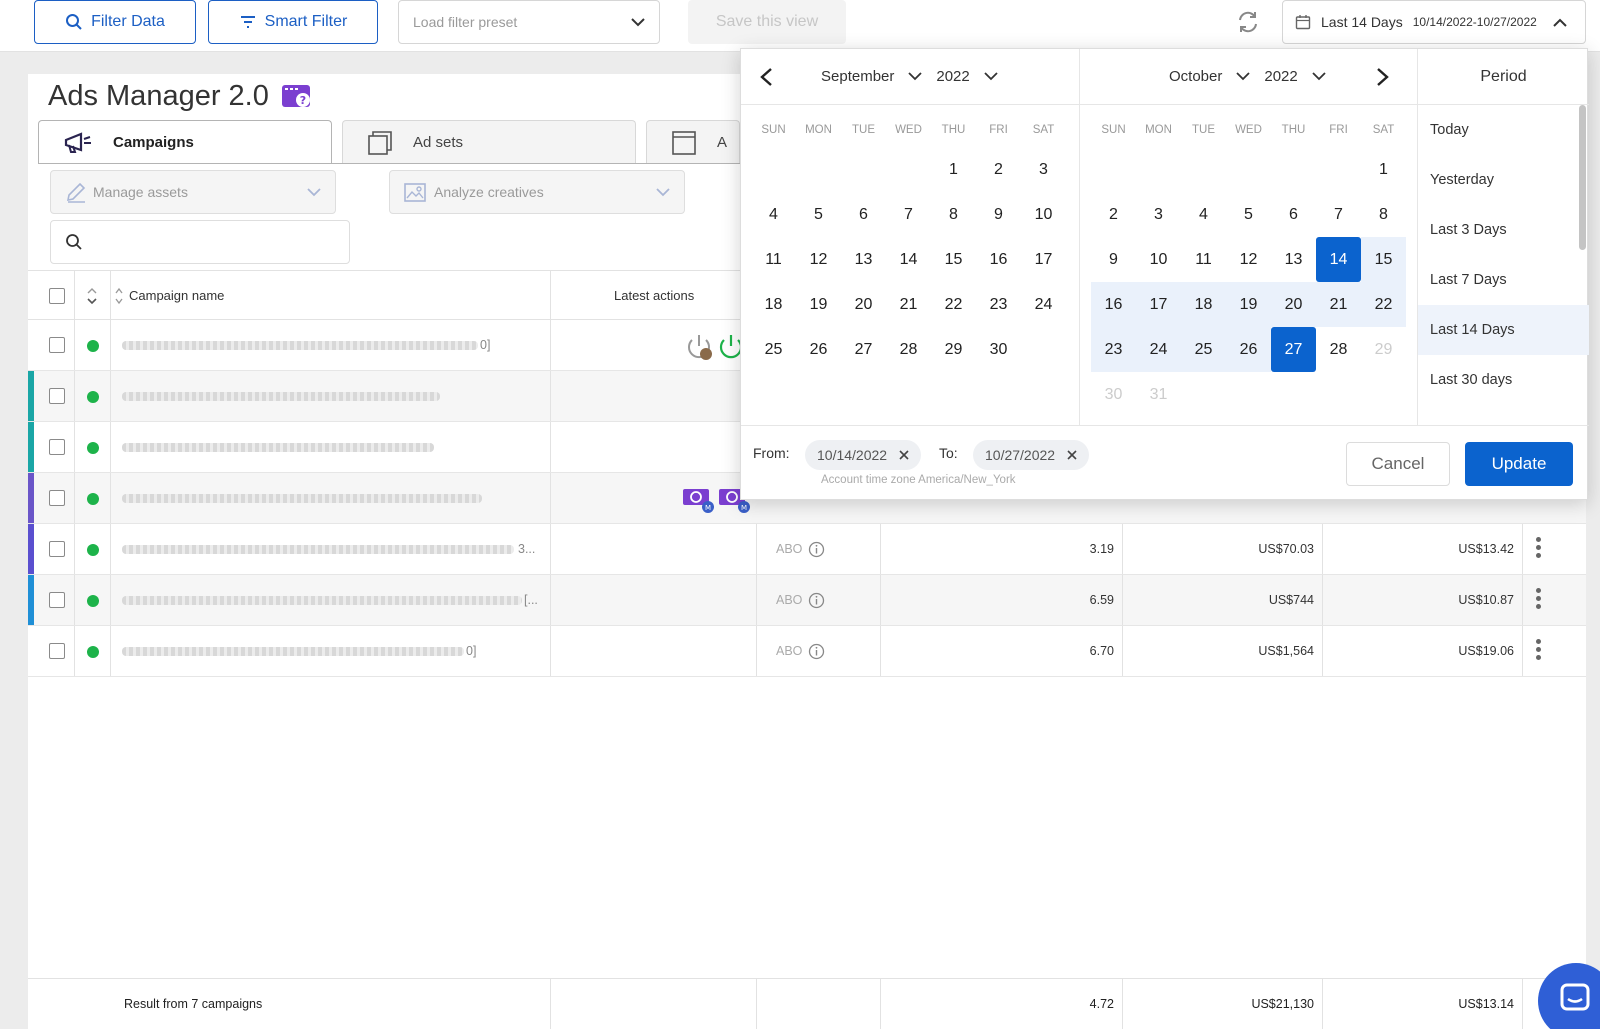 The height and width of the screenshot is (1029, 1600). Describe the element at coordinates (1383, 77) in the screenshot. I see `chevron-right-icon` at that location.